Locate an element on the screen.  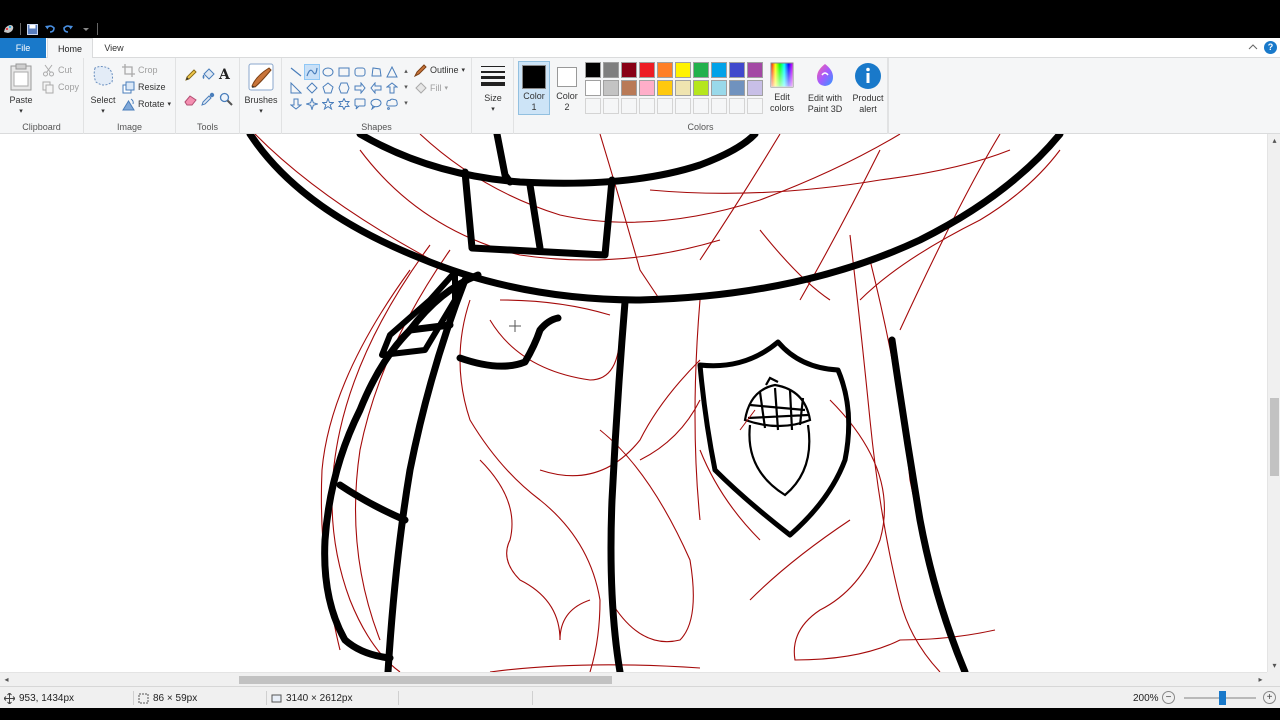
paint-app-icon is located at coordinates (9, 29).